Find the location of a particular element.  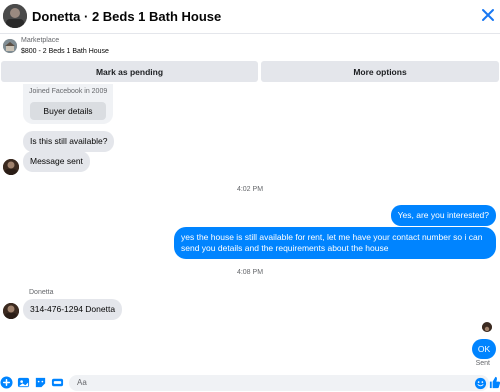

add-icon is located at coordinates (6, 382).